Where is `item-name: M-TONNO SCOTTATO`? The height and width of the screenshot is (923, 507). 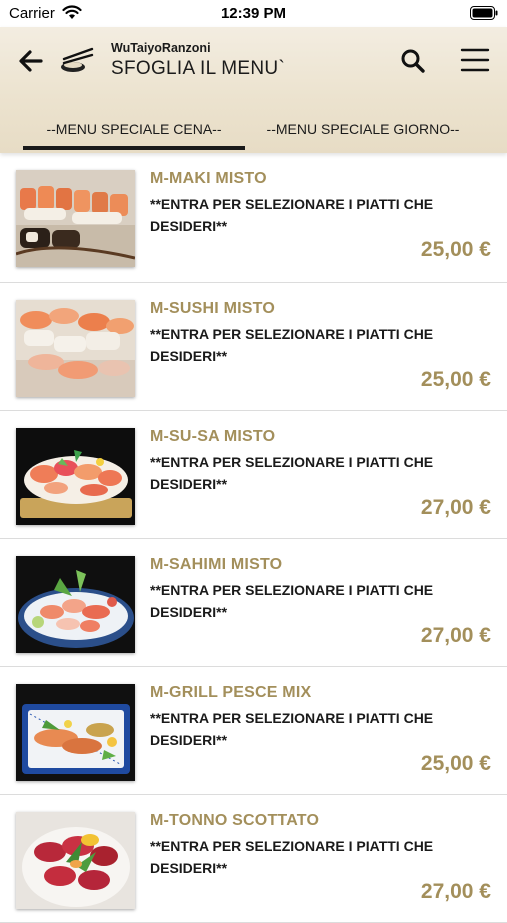
item-name: M-TONNO SCOTTATO is located at coordinates (235, 820).